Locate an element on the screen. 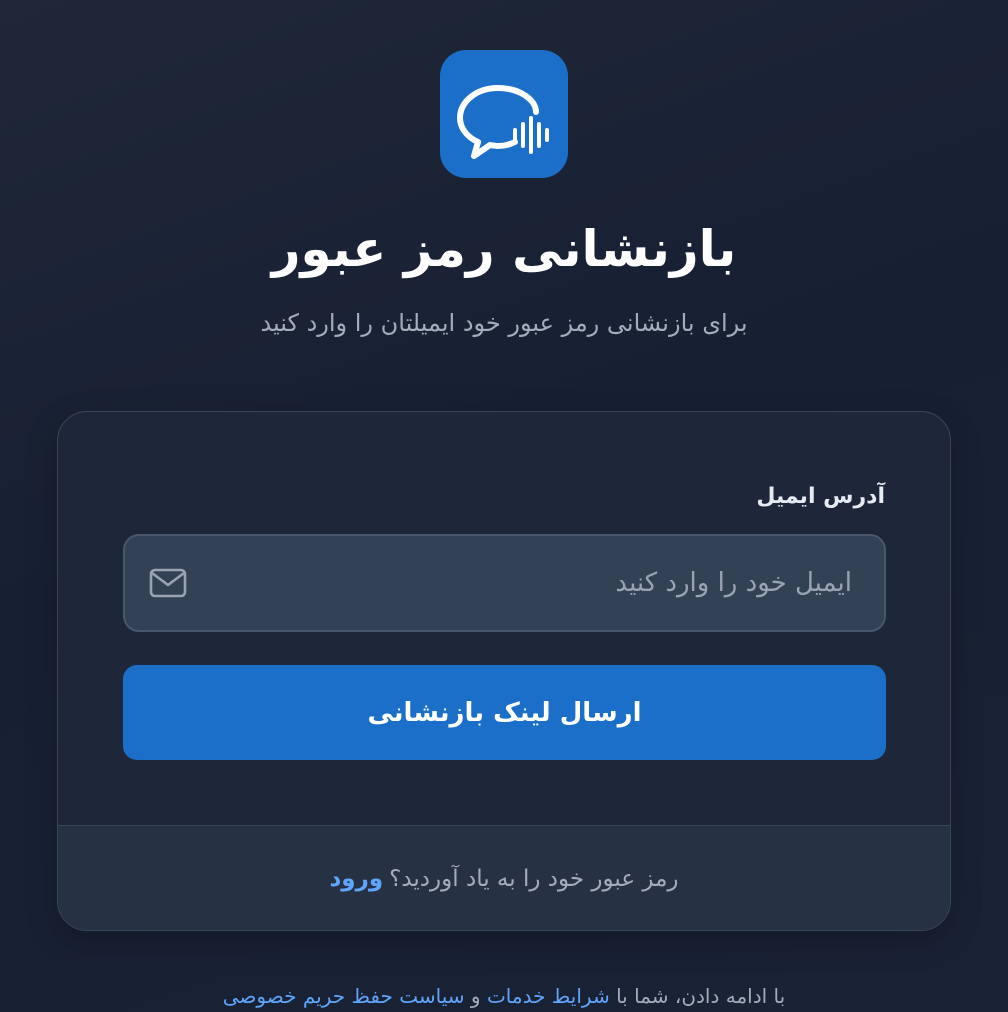  app-logo is located at coordinates (504, 114).